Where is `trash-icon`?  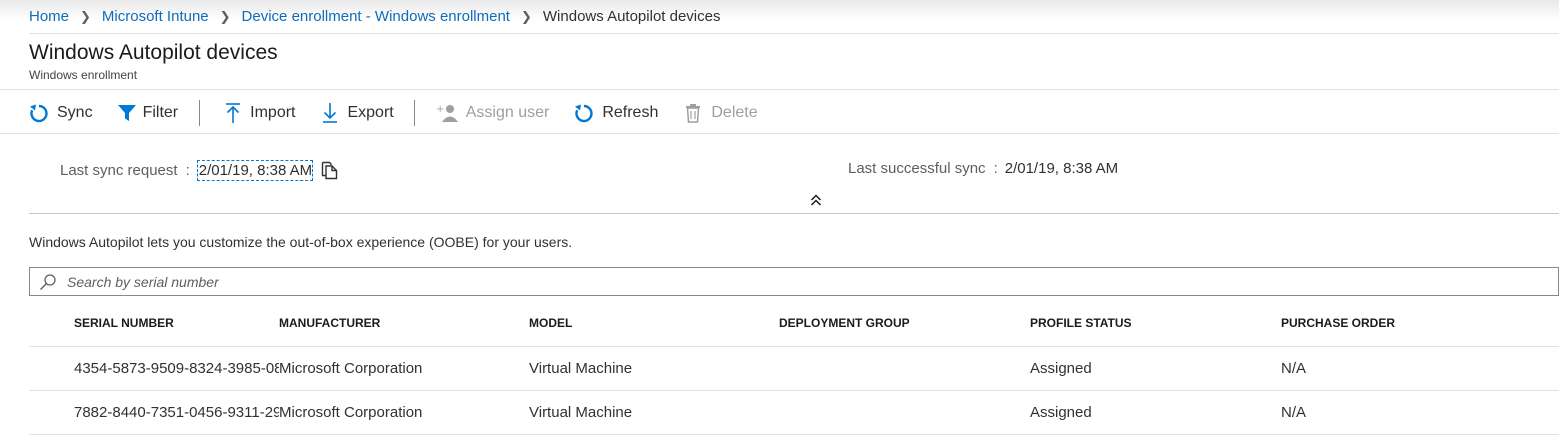
trash-icon is located at coordinates (693, 113).